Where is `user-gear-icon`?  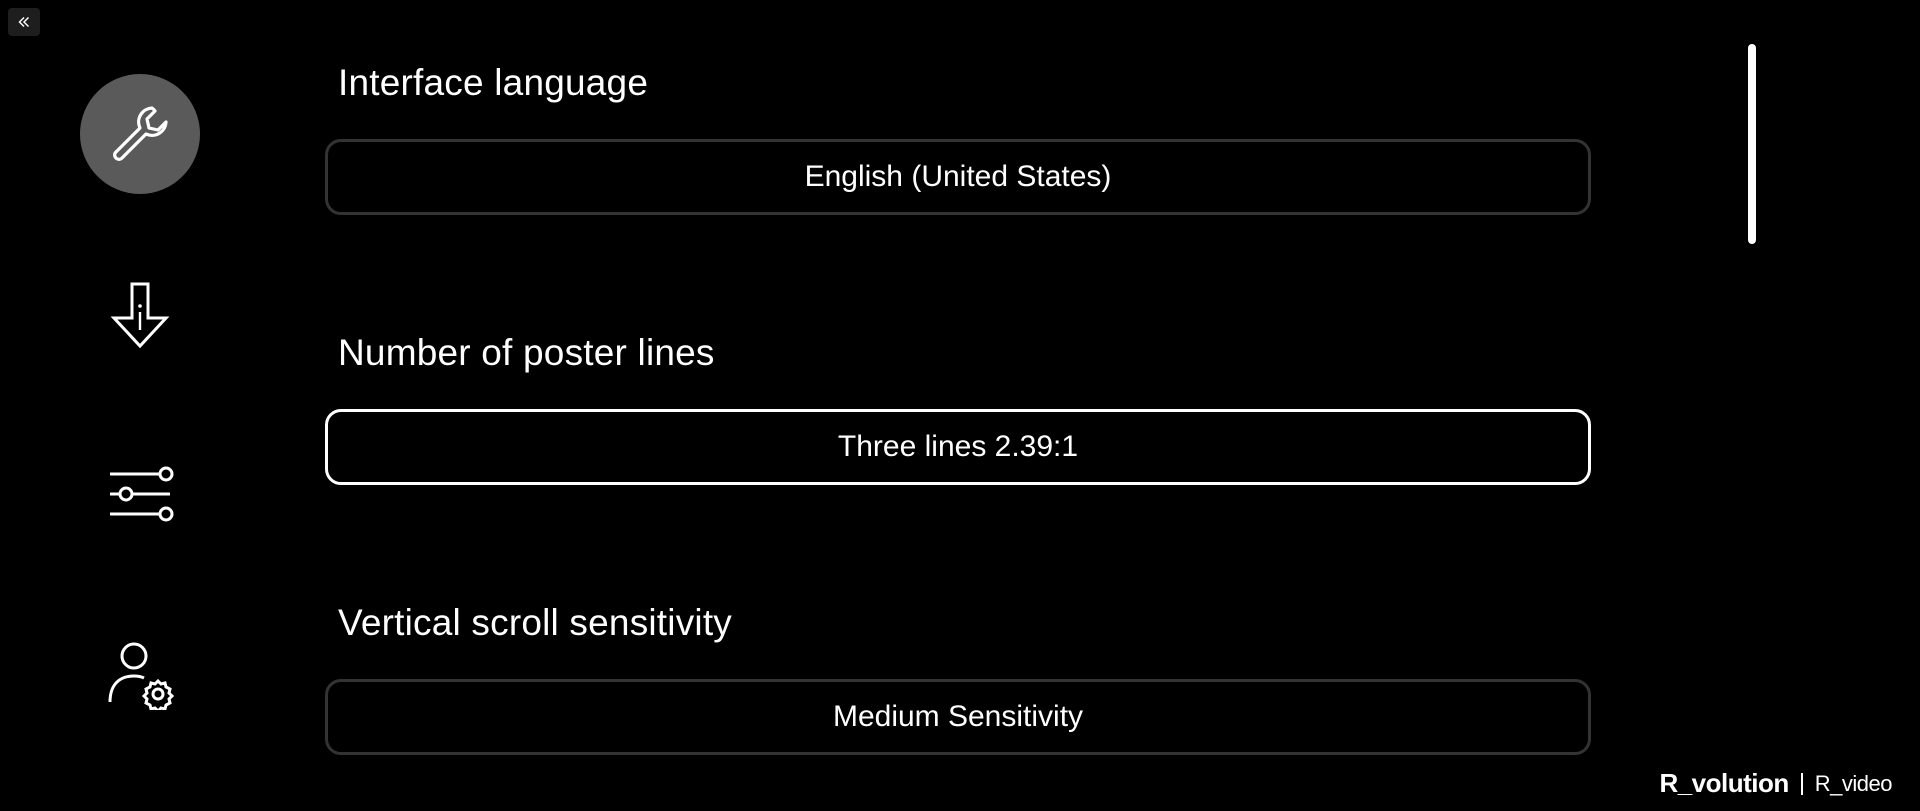 user-gear-icon is located at coordinates (141, 676).